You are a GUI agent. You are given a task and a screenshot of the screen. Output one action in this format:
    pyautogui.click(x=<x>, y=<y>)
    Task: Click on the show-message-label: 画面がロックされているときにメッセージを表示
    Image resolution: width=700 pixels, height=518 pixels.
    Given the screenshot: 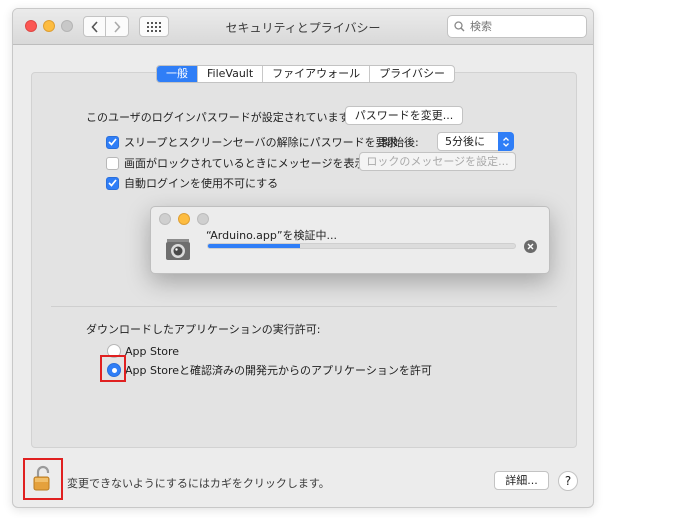 What is the action you would take?
    pyautogui.click(x=245, y=163)
    